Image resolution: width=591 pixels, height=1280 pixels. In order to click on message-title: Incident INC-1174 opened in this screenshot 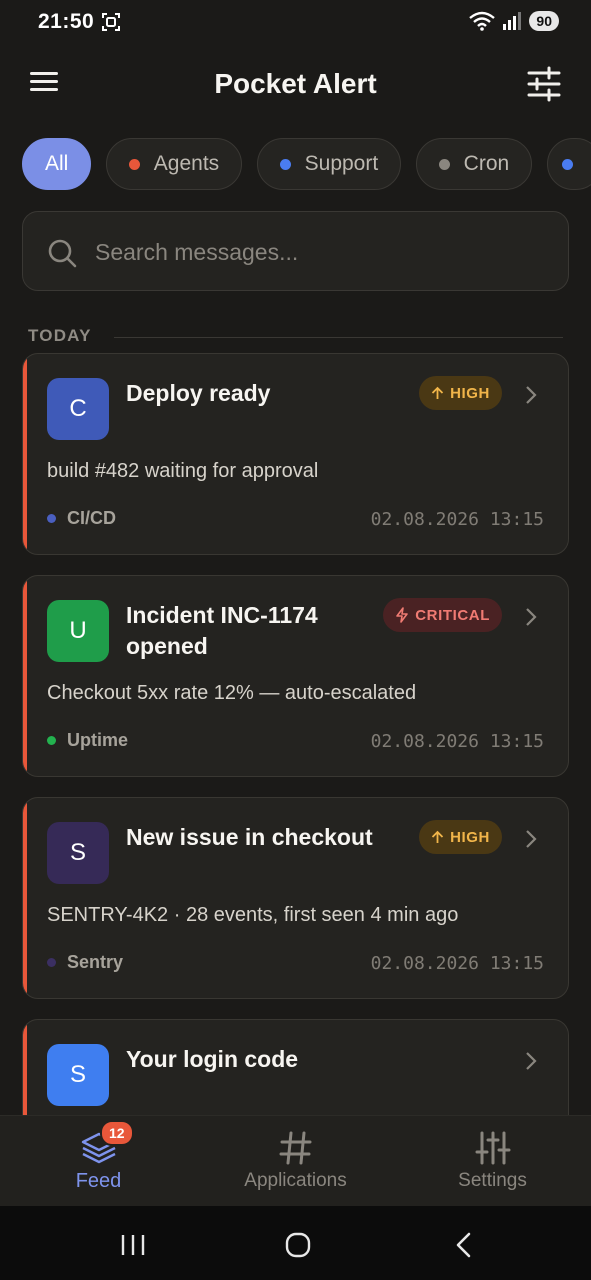, I will do `click(222, 631)`.